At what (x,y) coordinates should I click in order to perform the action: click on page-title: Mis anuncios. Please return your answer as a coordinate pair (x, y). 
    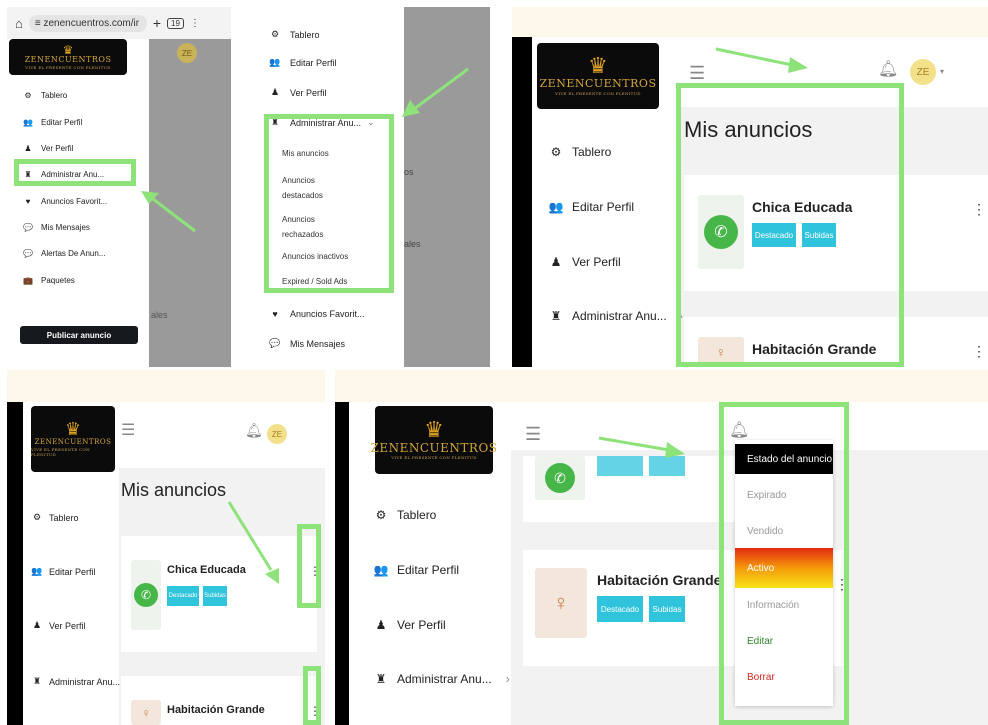
    Looking at the image, I should click on (748, 129).